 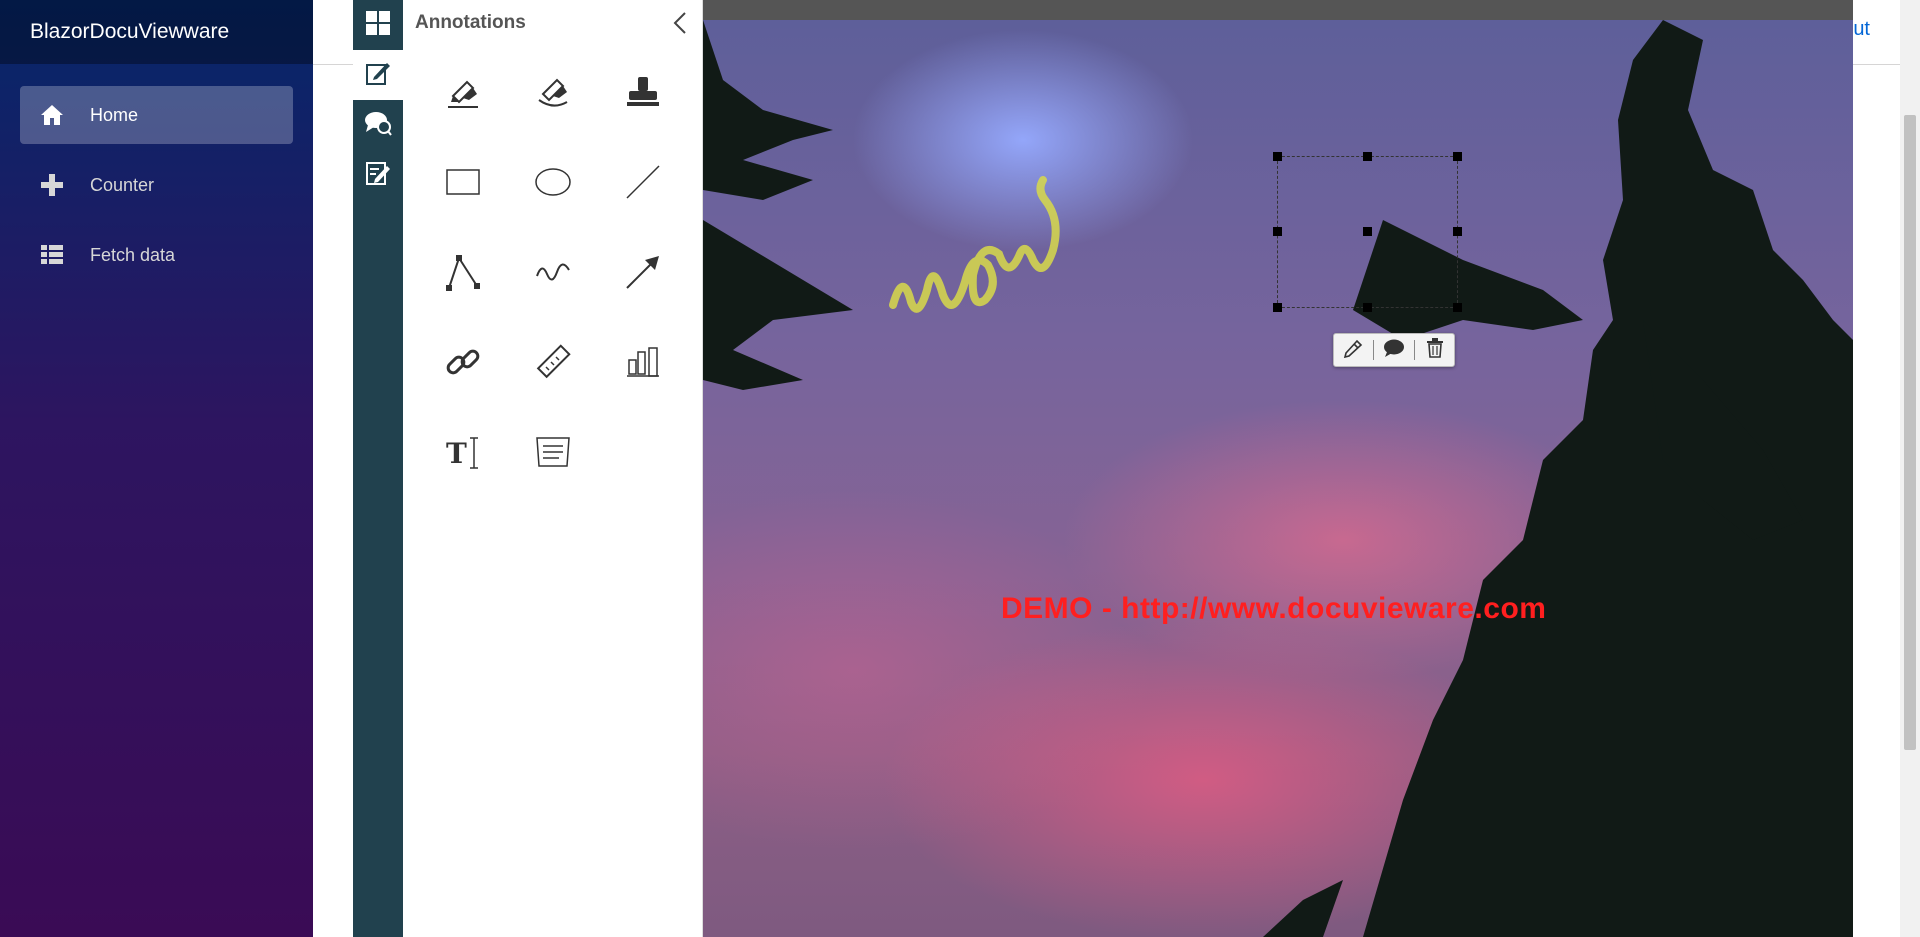 I want to click on panel-title: Annotations, so click(x=470, y=22).